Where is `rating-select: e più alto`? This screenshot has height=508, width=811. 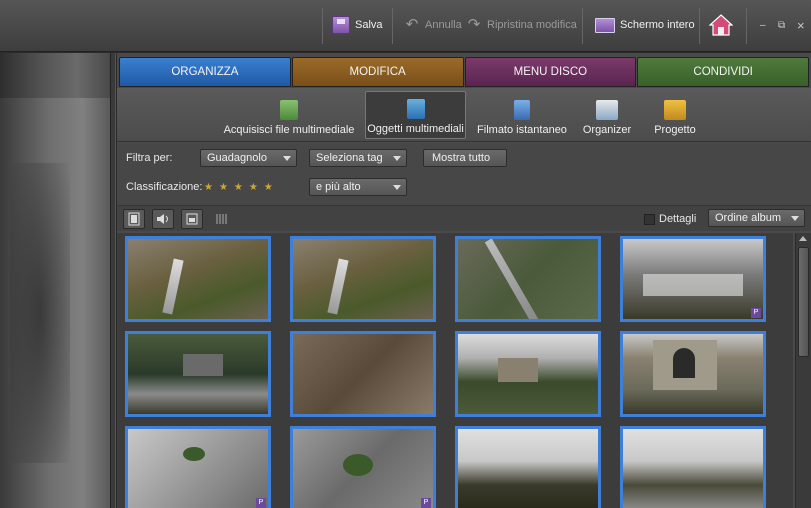
rating-select: e più alto is located at coordinates (358, 187).